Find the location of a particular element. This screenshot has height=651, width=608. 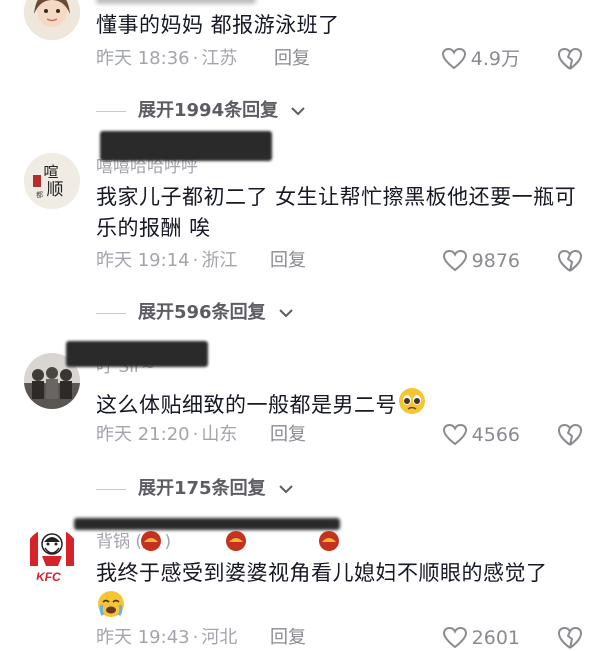

comment-meta: 昨天 21:20 · 山东 is located at coordinates (166, 435).